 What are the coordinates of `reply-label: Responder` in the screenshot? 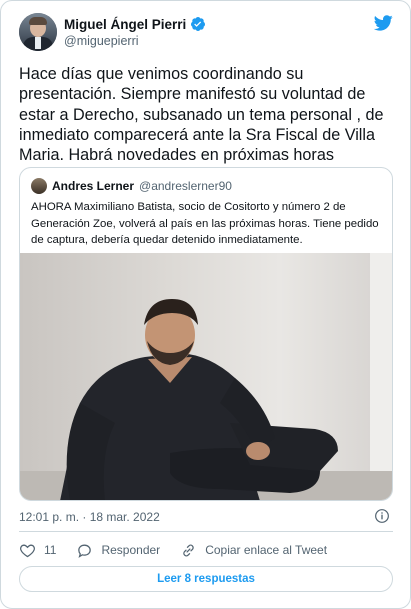 It's located at (131, 550).